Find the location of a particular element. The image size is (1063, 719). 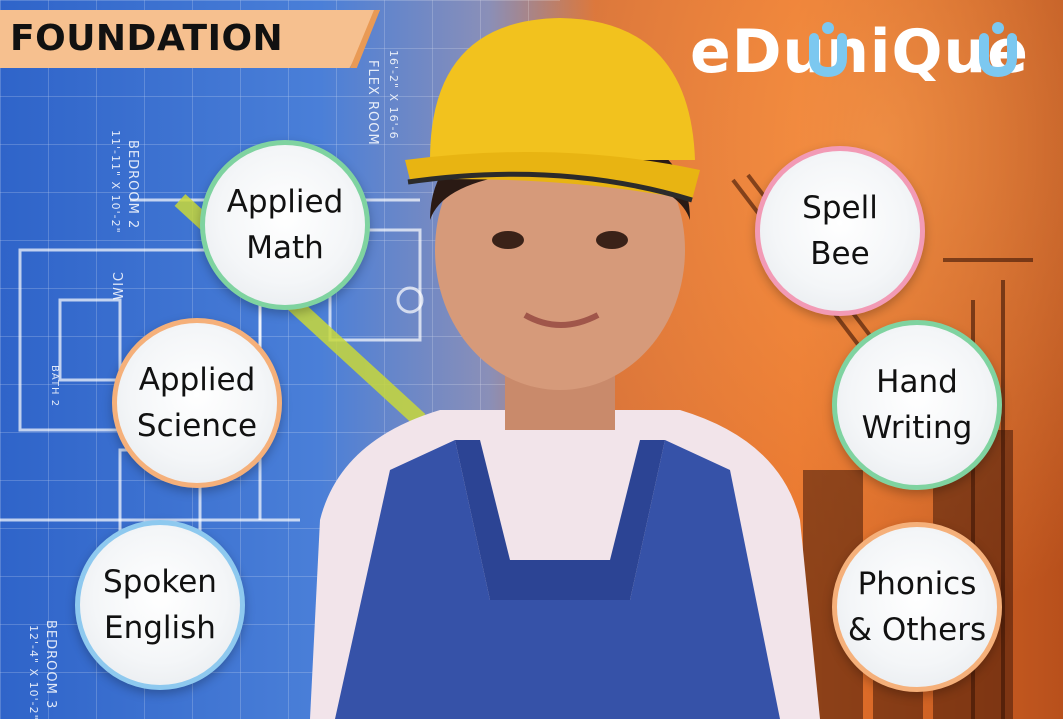

blueprint-label: 12'-4" X 10'-2" is located at coordinates (33, 672).